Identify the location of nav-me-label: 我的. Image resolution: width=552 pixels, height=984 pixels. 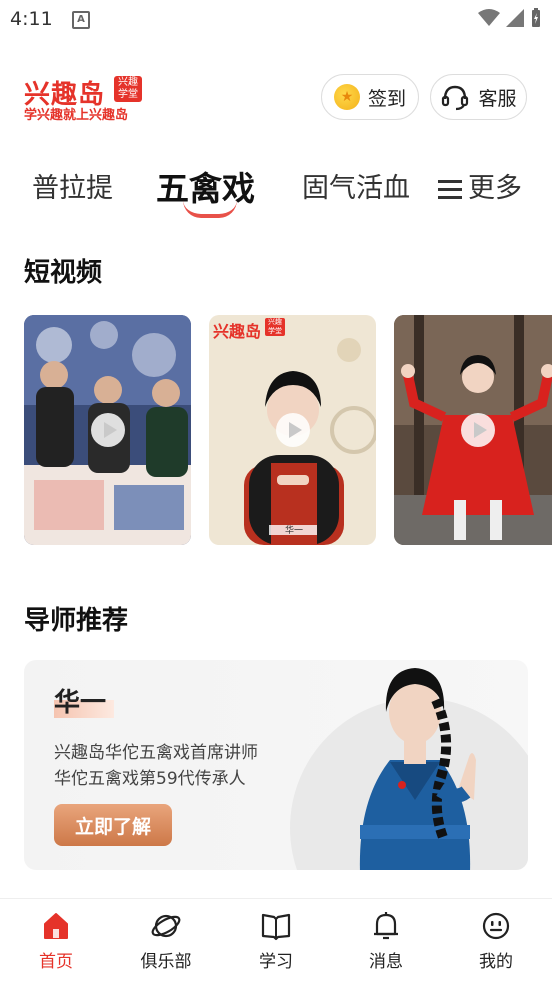
(496, 962).